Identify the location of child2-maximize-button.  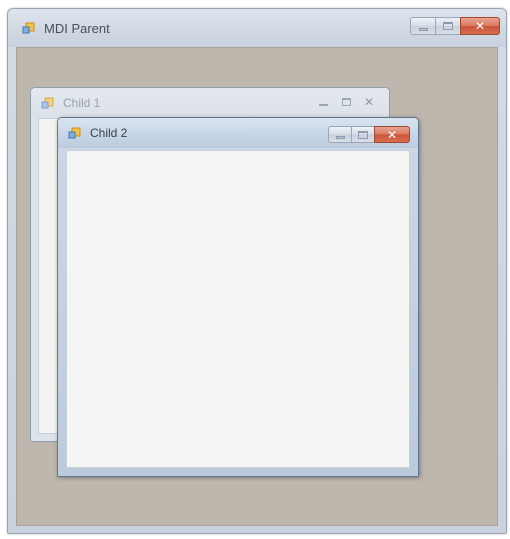
(363, 134).